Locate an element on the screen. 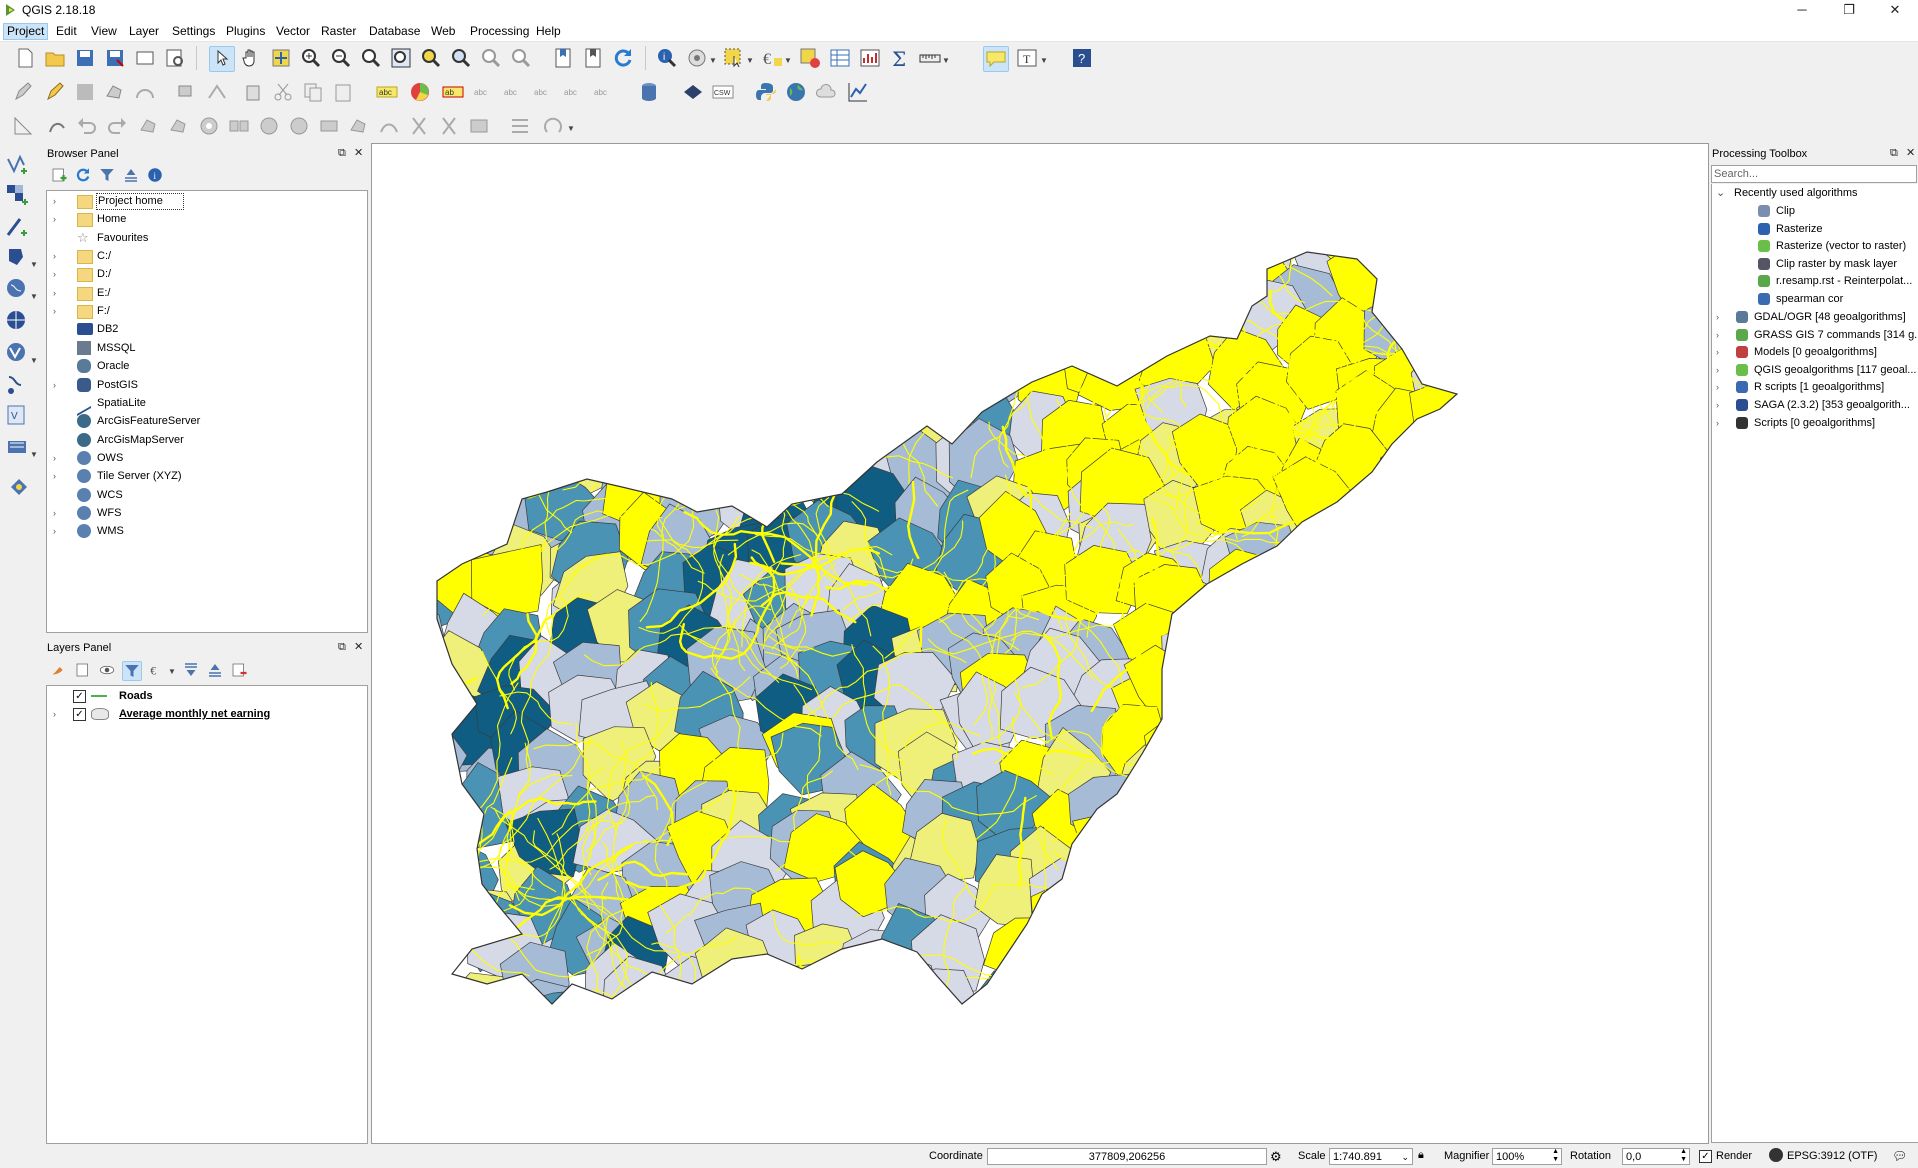  scale-combobox: 1:740.891 ⌄ is located at coordinates (1371, 1156).